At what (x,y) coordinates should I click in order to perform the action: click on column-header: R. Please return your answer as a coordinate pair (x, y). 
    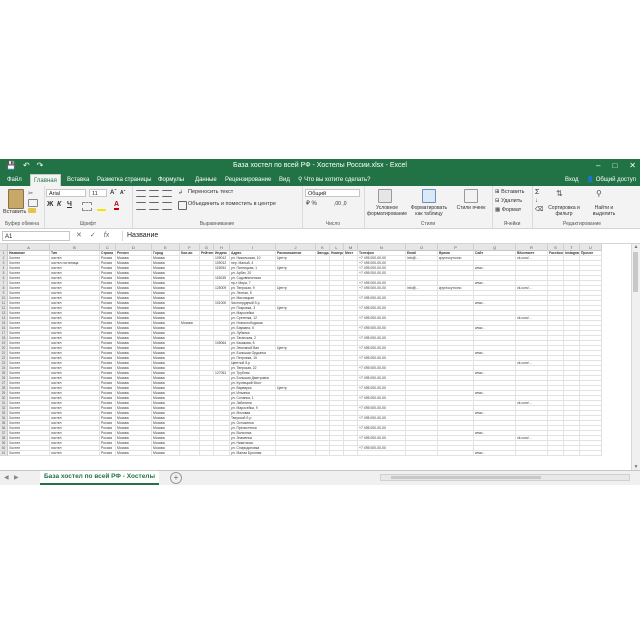
    Looking at the image, I should click on (532, 247).